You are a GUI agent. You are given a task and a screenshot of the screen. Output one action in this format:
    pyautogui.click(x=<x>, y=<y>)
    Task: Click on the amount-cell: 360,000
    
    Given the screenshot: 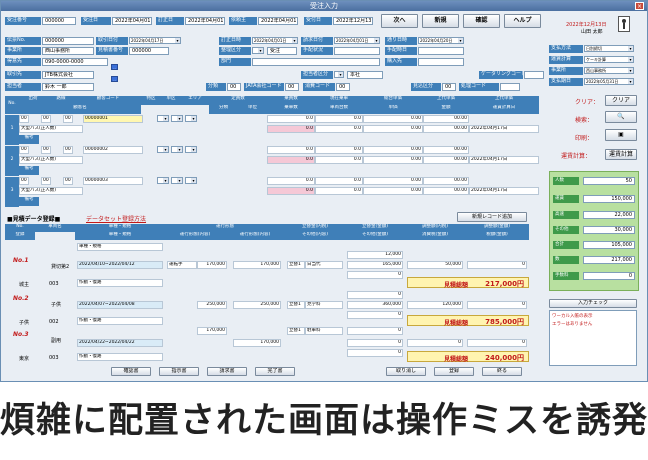 What is the action you would take?
    pyautogui.click(x=375, y=305)
    